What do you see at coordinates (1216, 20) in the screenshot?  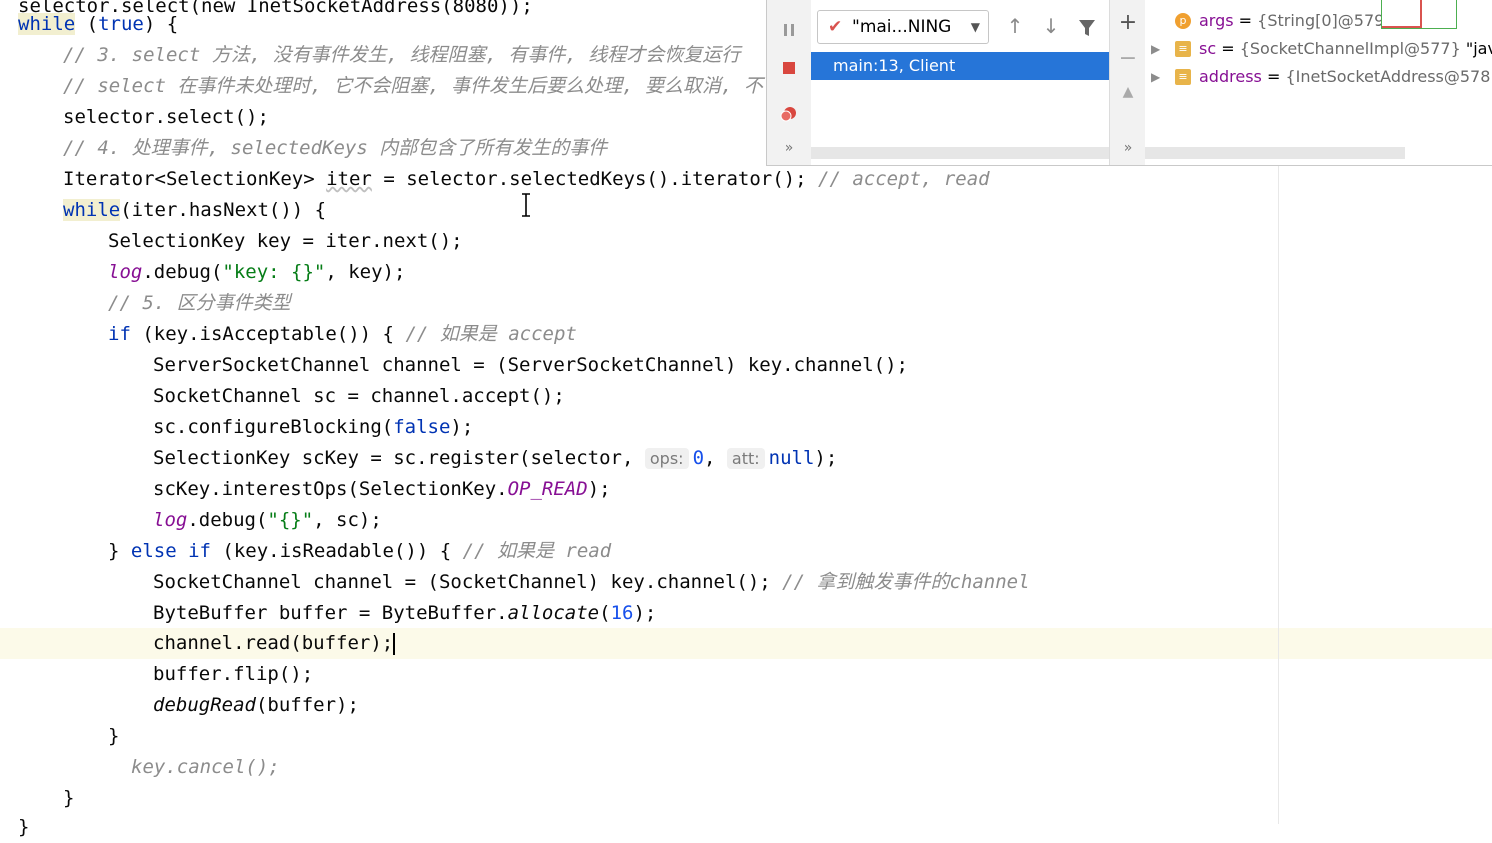 I see `variable-name: args` at bounding box center [1216, 20].